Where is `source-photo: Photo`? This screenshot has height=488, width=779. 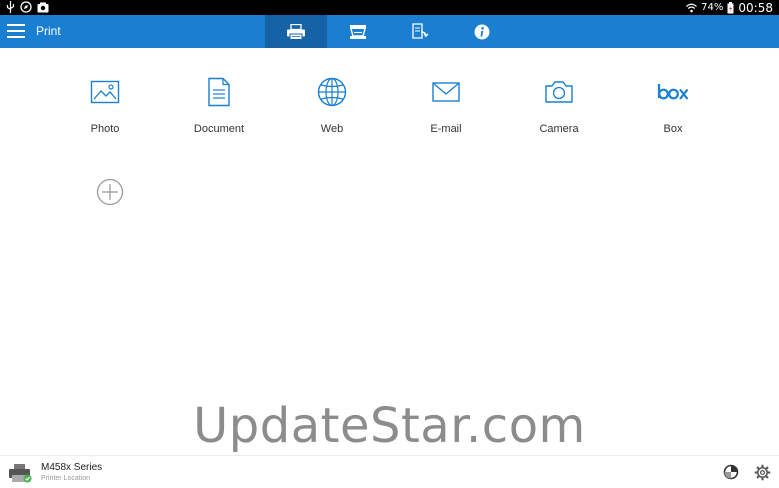
source-photo: Photo is located at coordinates (105, 106).